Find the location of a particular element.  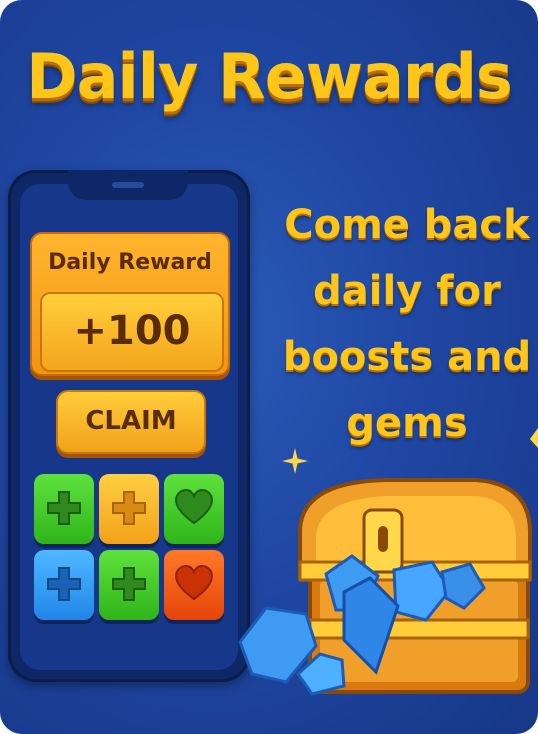

tile-heart-red is located at coordinates (194, 585).